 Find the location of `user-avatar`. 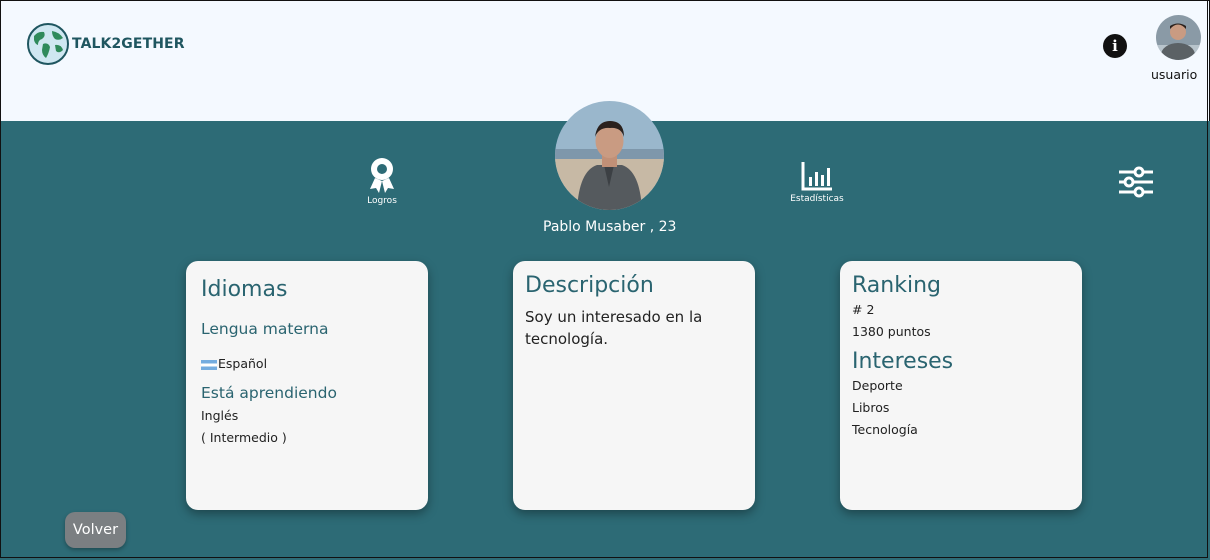

user-avatar is located at coordinates (1178, 37).